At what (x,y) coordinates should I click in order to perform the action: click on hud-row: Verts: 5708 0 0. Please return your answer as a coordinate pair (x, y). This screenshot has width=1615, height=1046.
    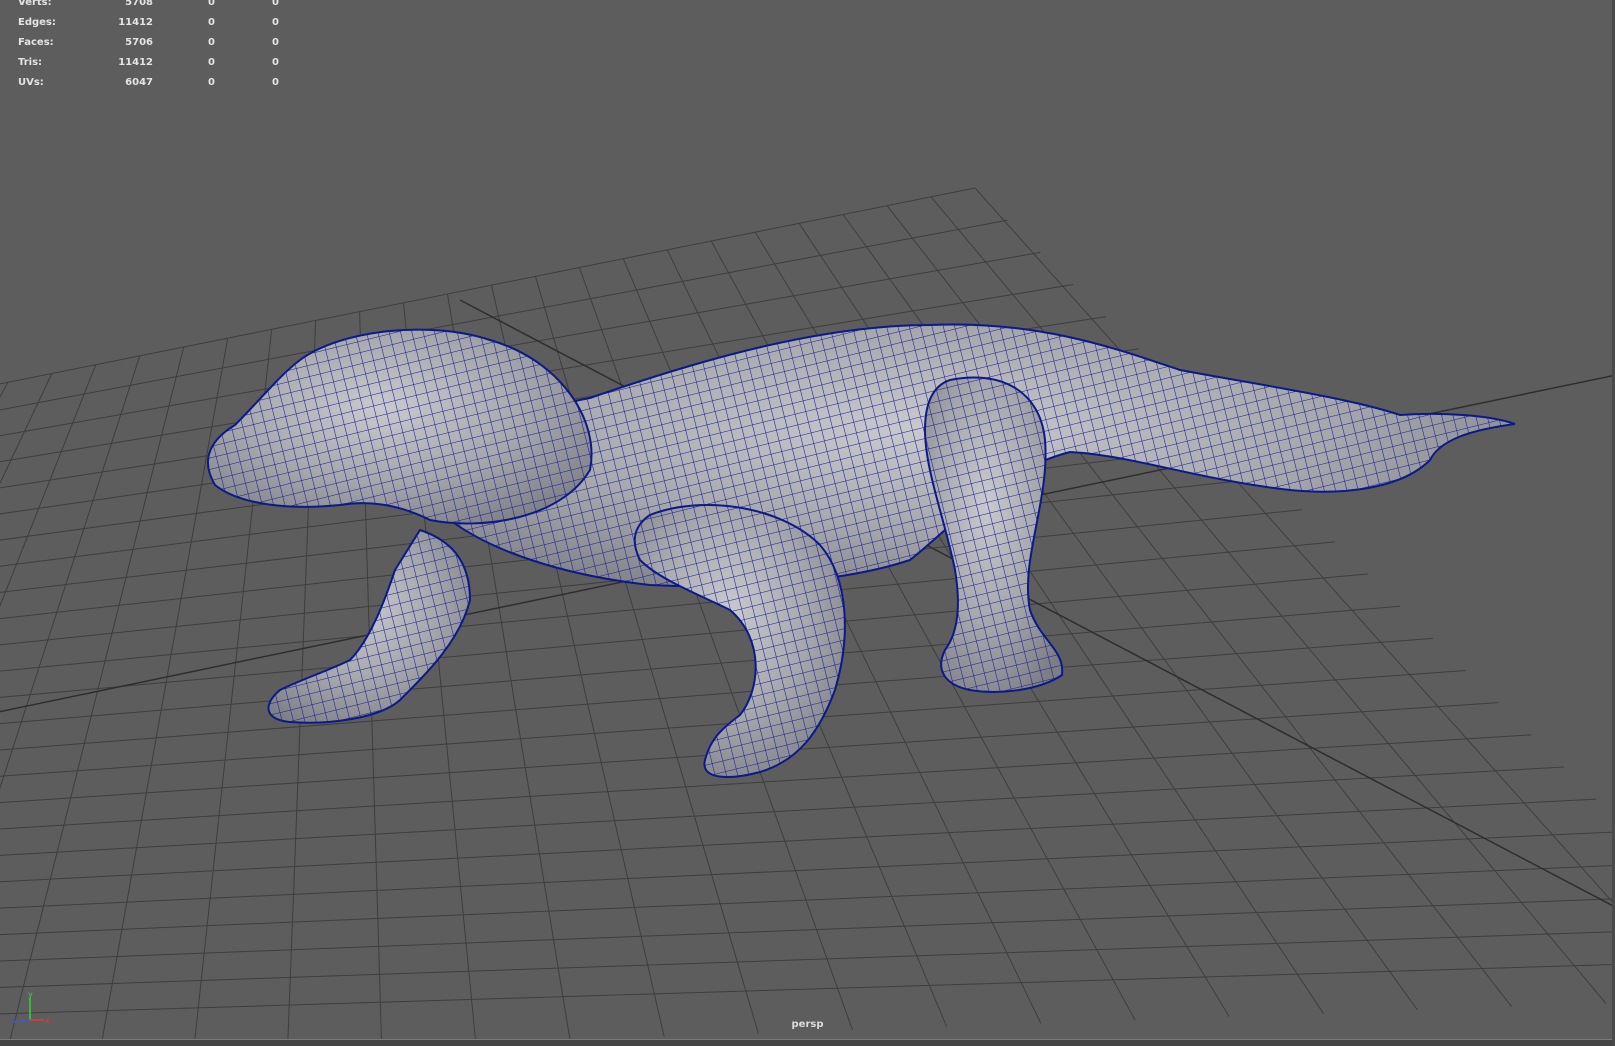
    Looking at the image, I should click on (148, 6).